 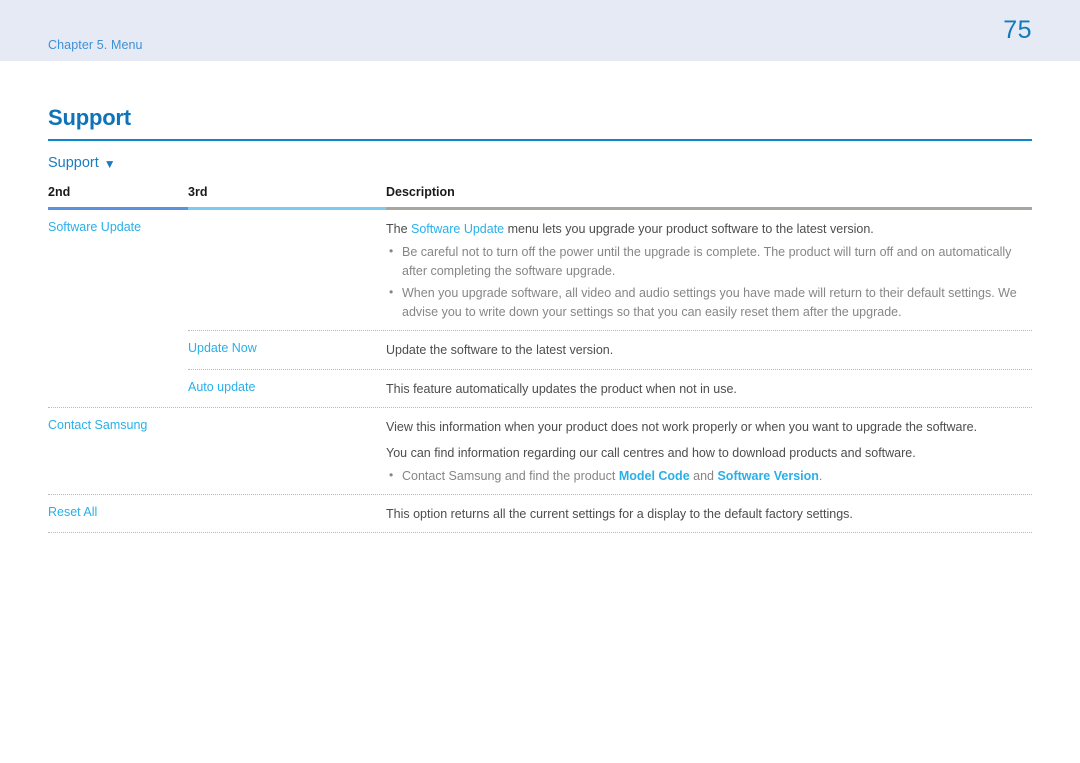 I want to click on description-lead-pre: The, so click(x=399, y=229).